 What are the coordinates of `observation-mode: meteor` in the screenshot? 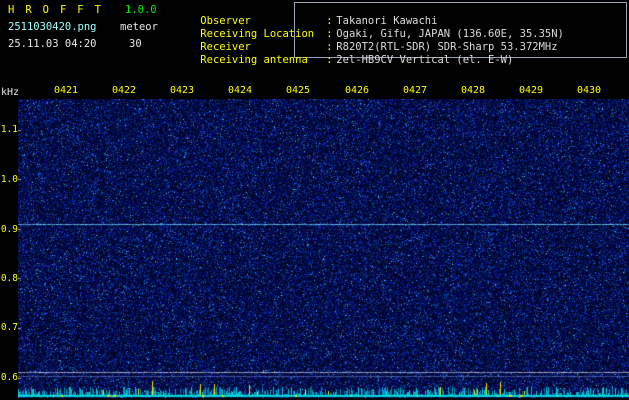 It's located at (139, 27).